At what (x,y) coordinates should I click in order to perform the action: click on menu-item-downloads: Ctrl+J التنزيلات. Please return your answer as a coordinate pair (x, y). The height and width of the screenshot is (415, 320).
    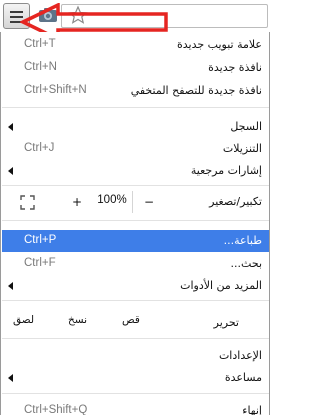
    Looking at the image, I should click on (135, 149).